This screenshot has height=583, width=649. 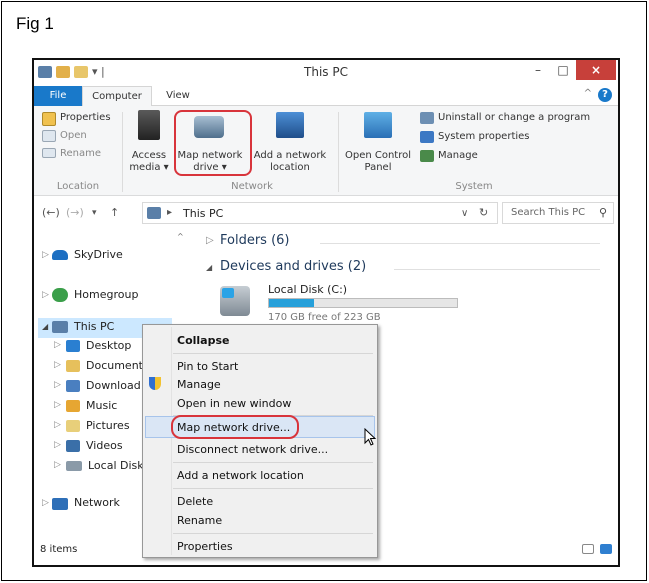 I want to click on large-icons-view-icon, so click(x=606, y=549).